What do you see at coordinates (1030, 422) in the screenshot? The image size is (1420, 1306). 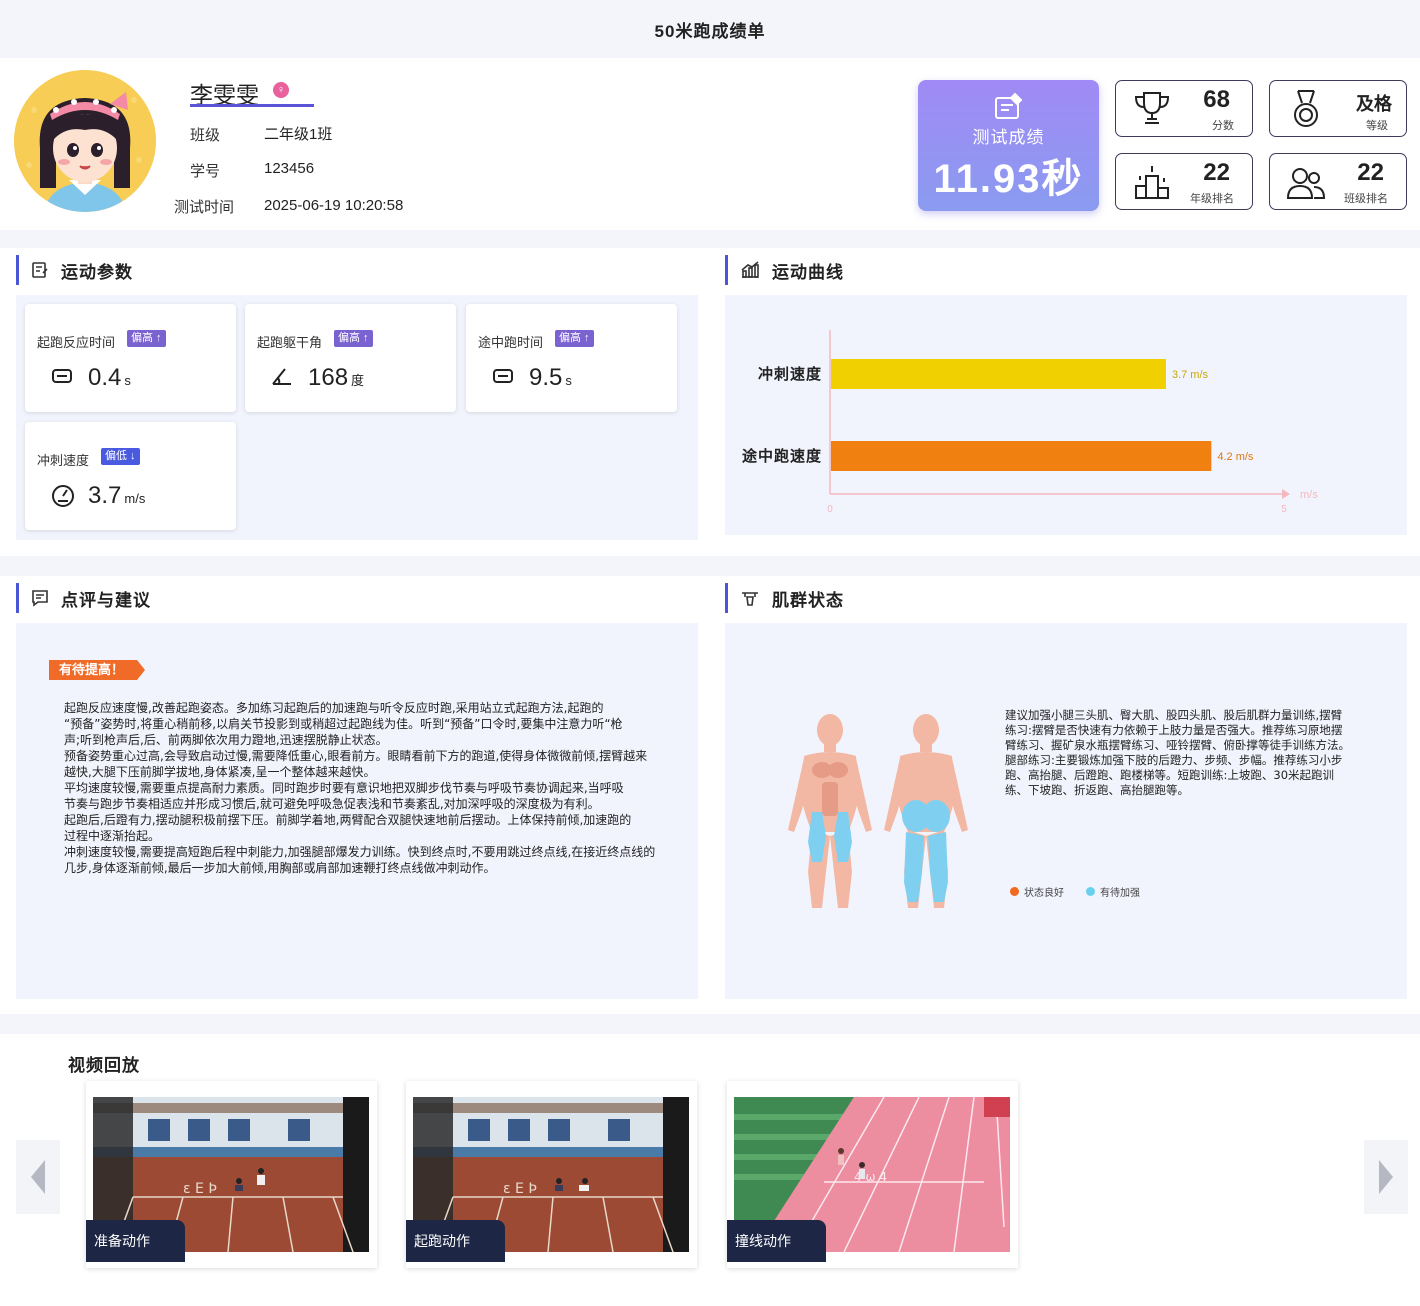 I see `speed-bar-chart: m/s 0 5 冲刺速度 3.7 m/s 途中跑速度 4.2 m/s` at bounding box center [1030, 422].